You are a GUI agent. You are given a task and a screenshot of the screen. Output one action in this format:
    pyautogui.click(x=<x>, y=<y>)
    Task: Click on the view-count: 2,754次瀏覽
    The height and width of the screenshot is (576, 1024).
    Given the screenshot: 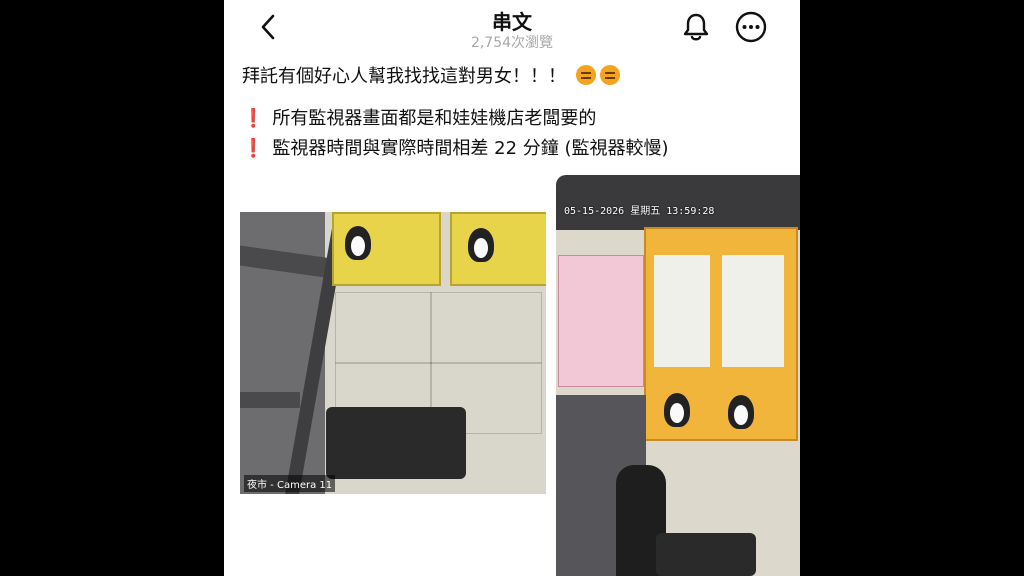 What is the action you would take?
    pyautogui.click(x=512, y=43)
    